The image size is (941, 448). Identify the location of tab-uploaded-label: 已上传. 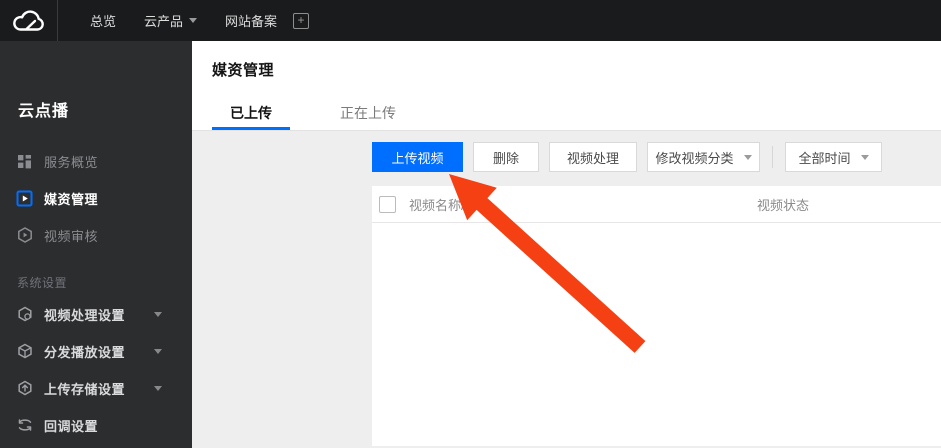
(251, 113).